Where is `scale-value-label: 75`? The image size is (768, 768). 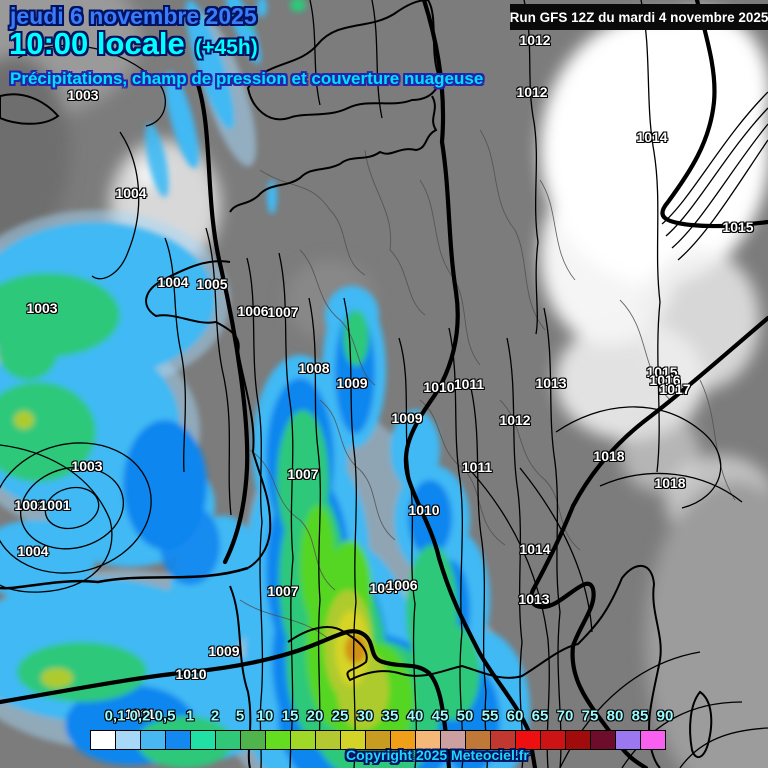 scale-value-label: 75 is located at coordinates (590, 716).